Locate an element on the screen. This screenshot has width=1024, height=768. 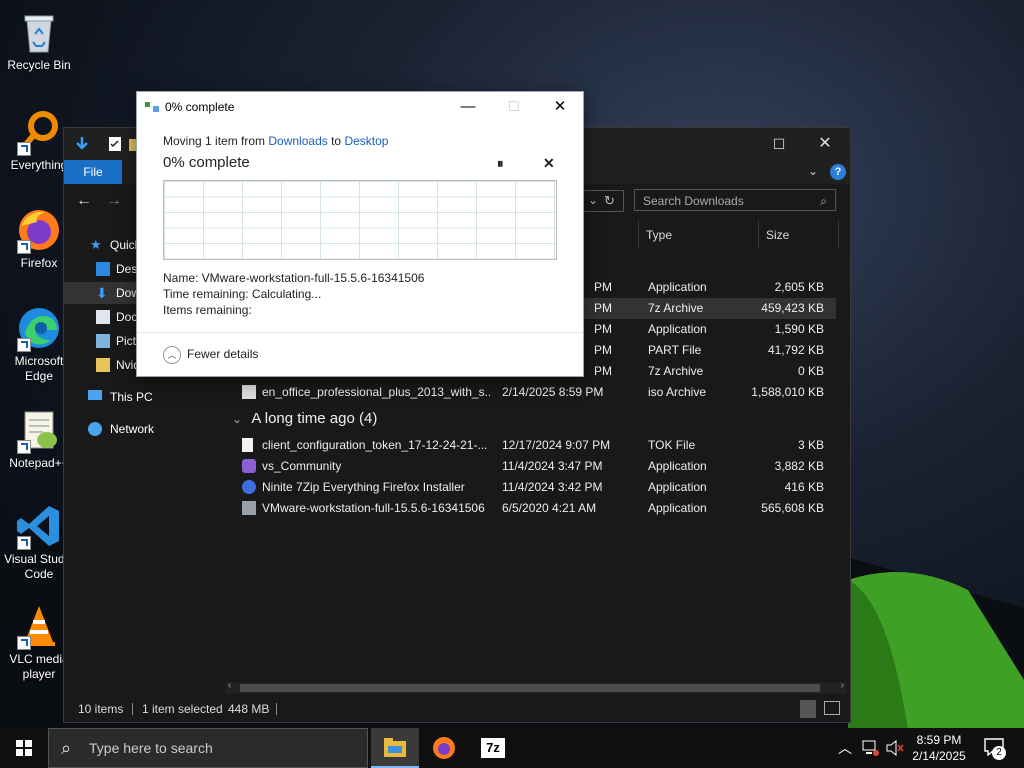
wallpaper-tent is located at coordinates (936, 651).